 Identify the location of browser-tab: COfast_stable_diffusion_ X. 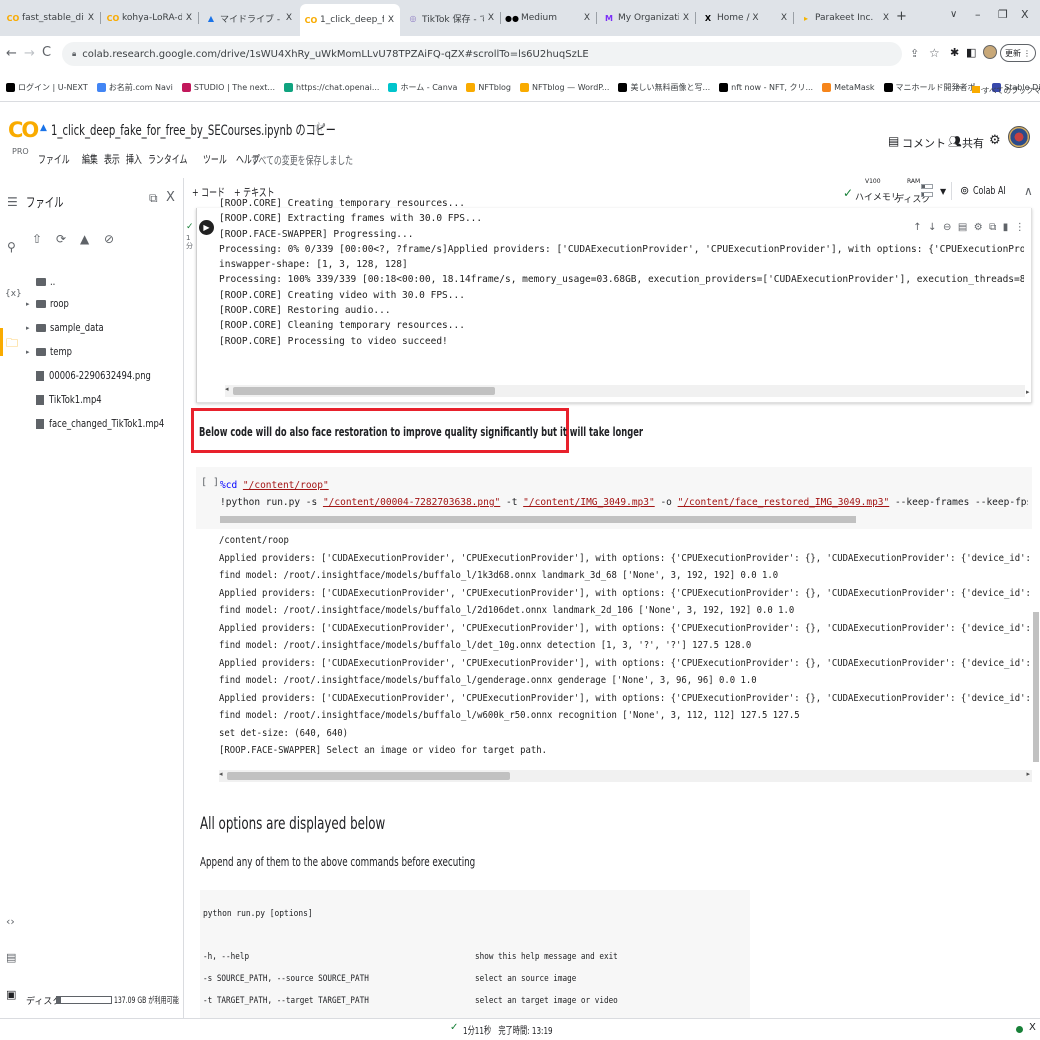
(51, 18).